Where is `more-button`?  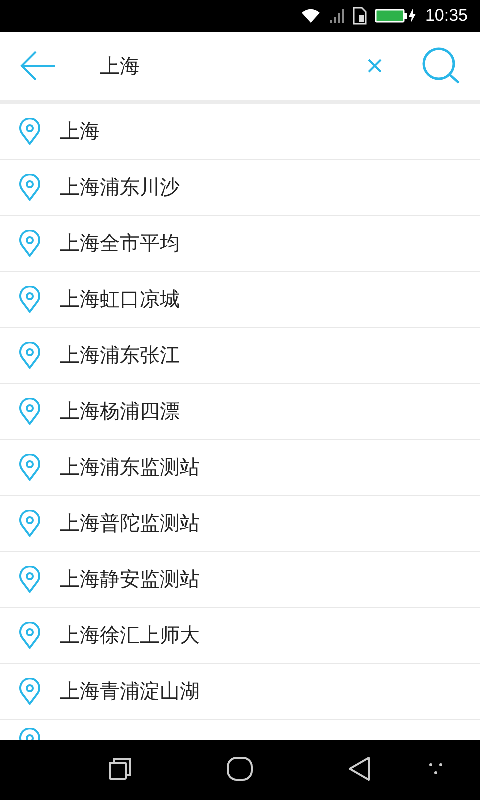
more-button is located at coordinates (436, 770).